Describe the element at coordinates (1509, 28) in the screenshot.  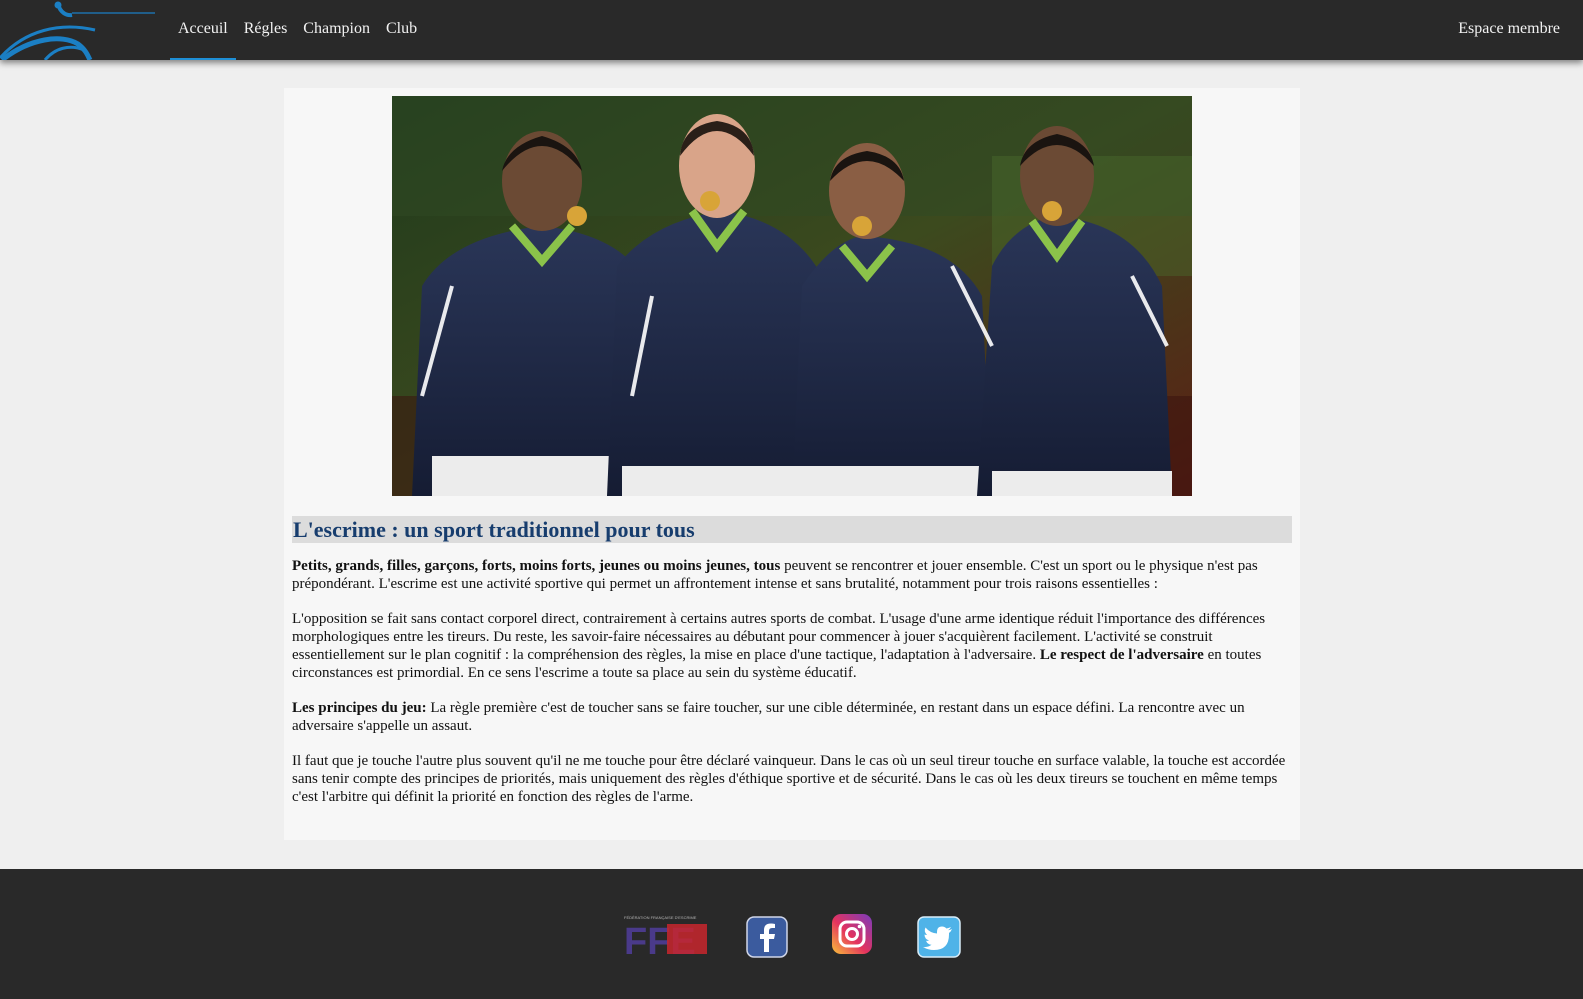
I see `member-area-link: Espace membre` at that location.